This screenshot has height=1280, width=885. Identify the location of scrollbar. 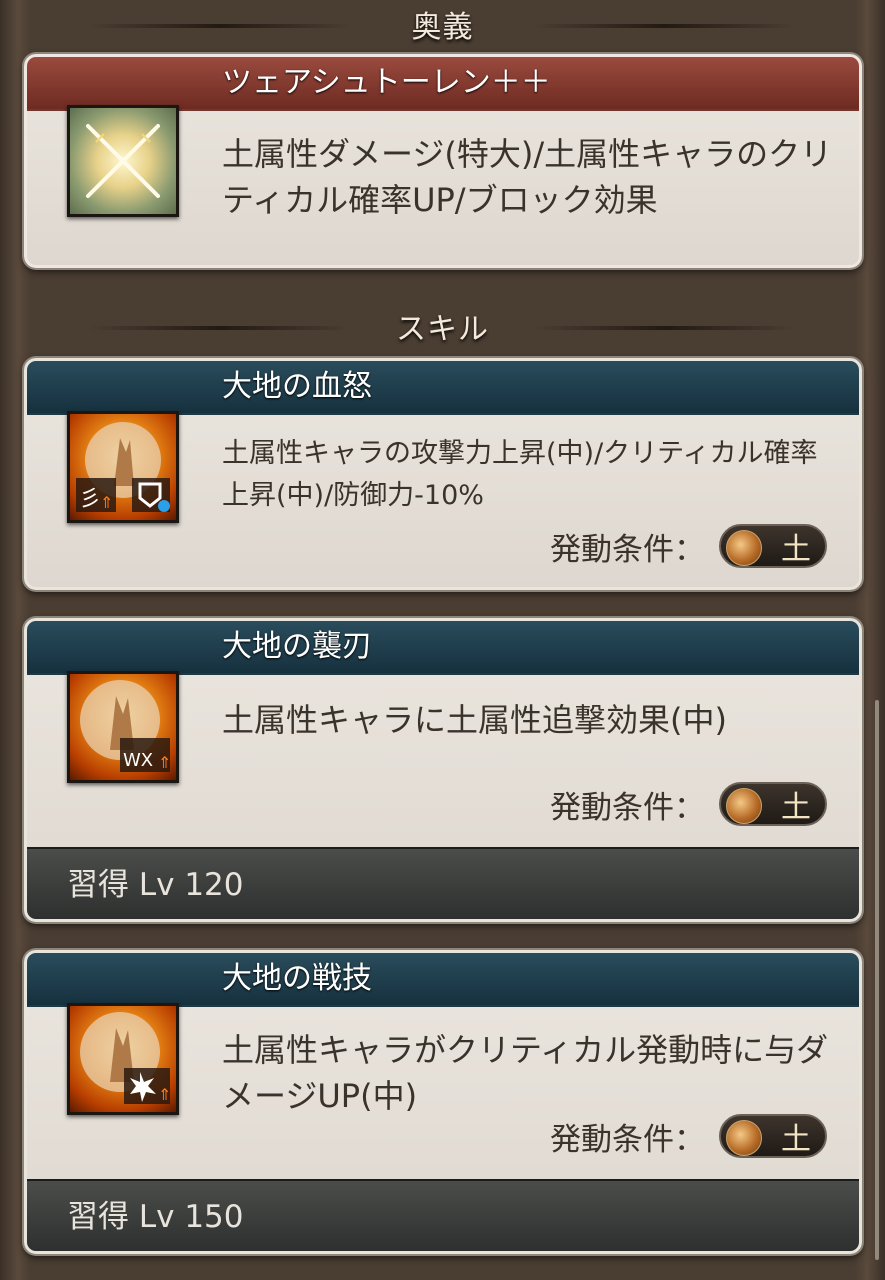
(877, 980).